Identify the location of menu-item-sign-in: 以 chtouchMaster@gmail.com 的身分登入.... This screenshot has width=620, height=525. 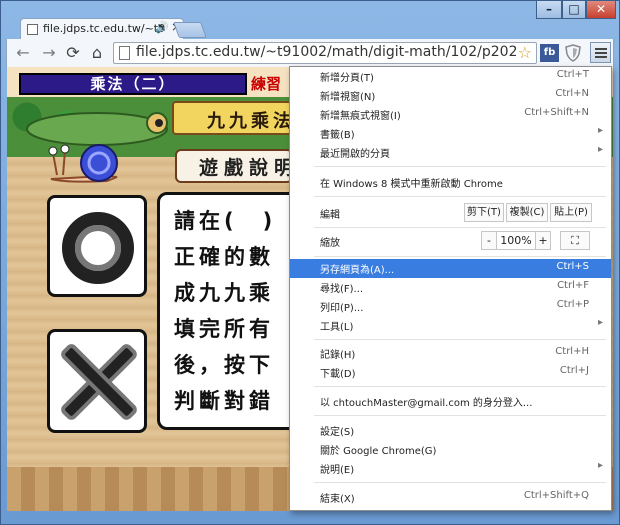
(450, 401).